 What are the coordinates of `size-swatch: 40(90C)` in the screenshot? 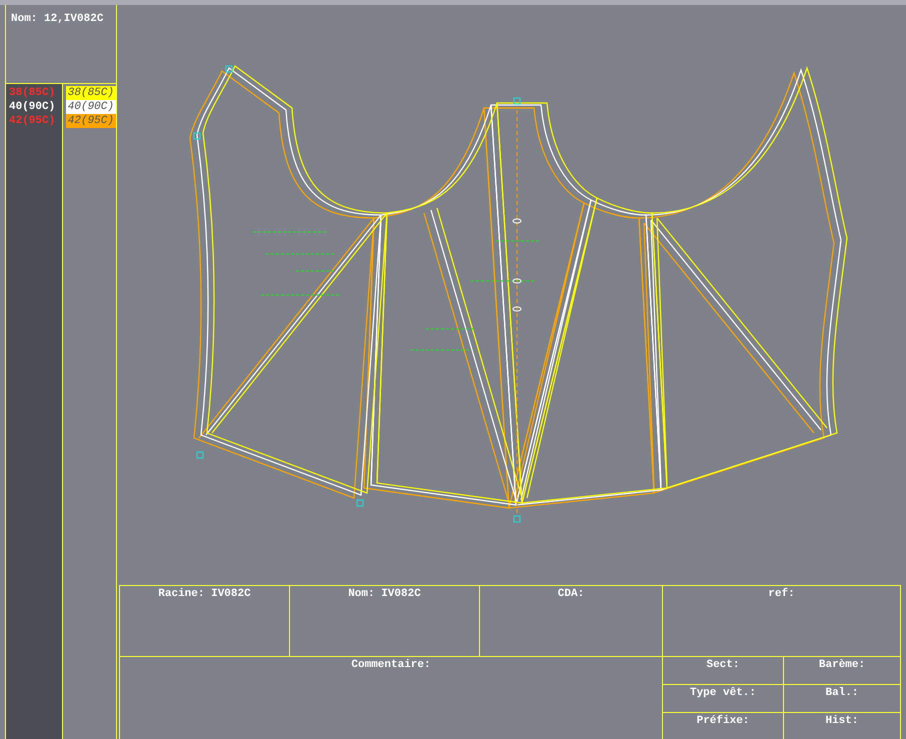 It's located at (91, 107).